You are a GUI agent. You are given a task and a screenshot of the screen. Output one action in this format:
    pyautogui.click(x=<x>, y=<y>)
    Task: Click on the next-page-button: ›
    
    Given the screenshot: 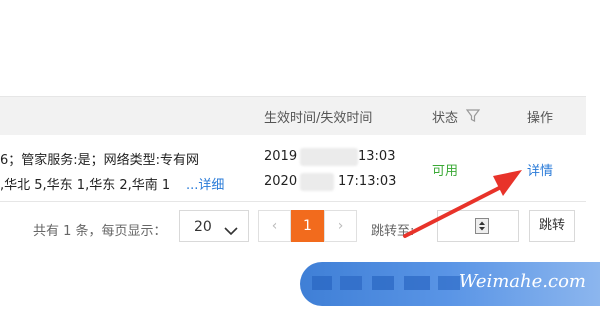 What is the action you would take?
    pyautogui.click(x=340, y=226)
    